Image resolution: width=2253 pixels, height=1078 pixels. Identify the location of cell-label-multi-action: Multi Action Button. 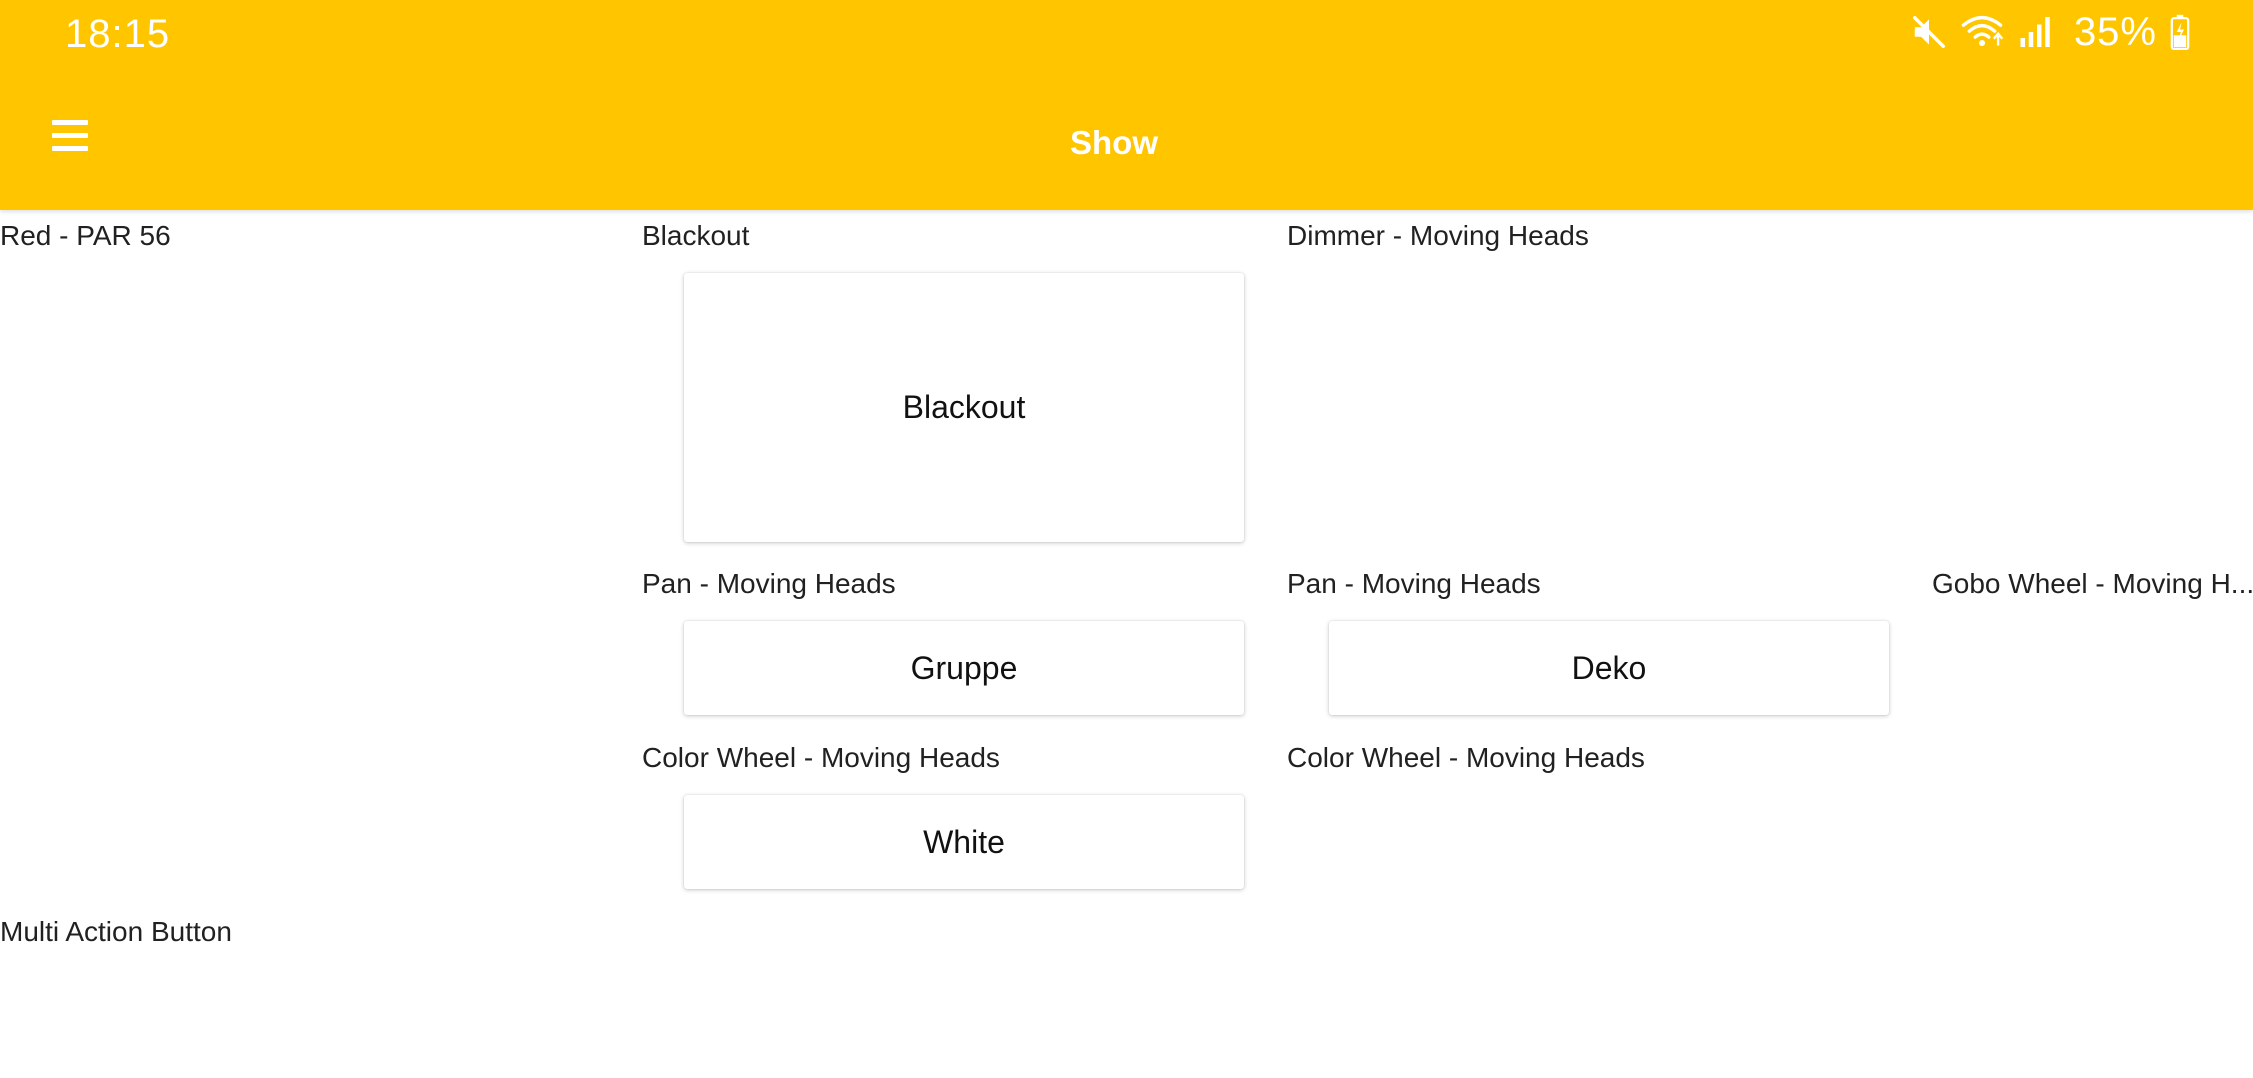
(116, 931).